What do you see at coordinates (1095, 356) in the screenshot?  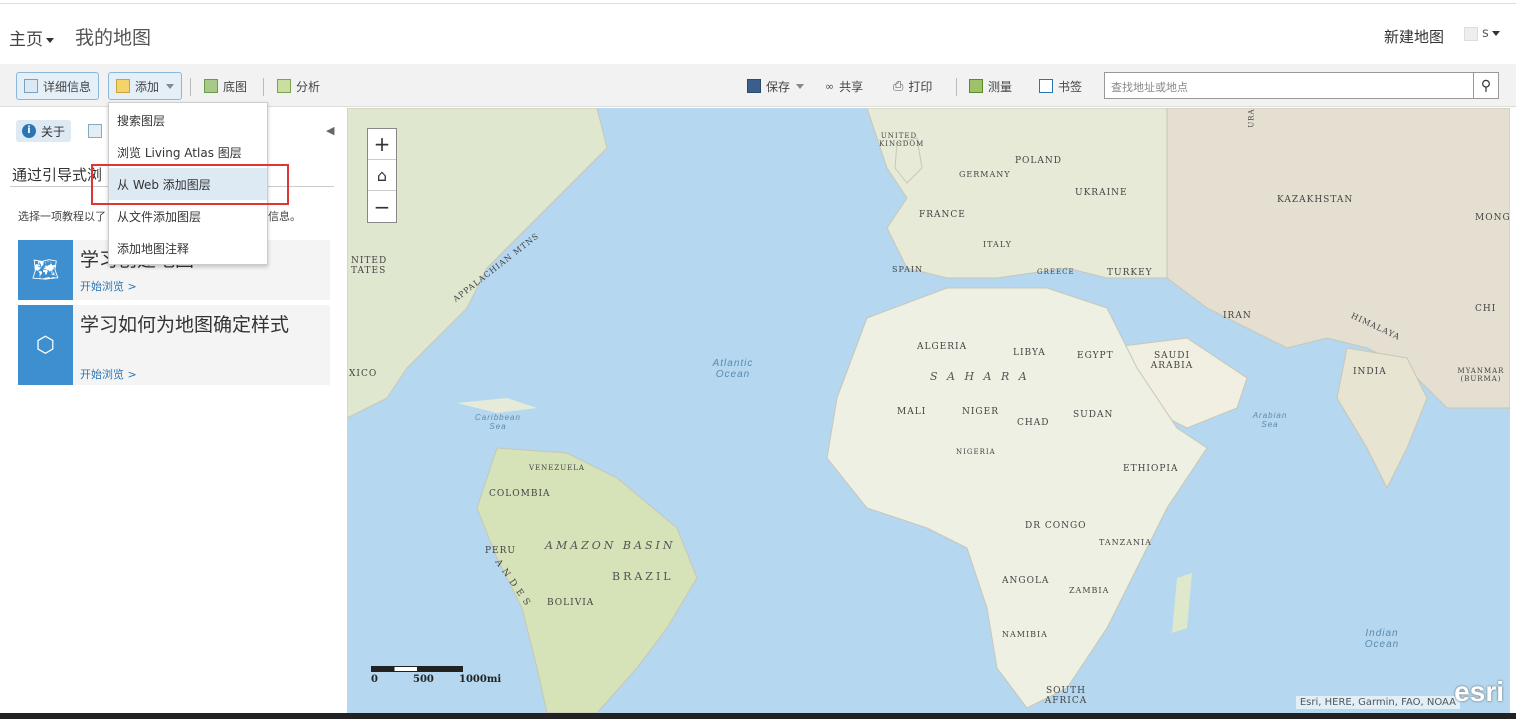 I see `map-label: EGYPT` at bounding box center [1095, 356].